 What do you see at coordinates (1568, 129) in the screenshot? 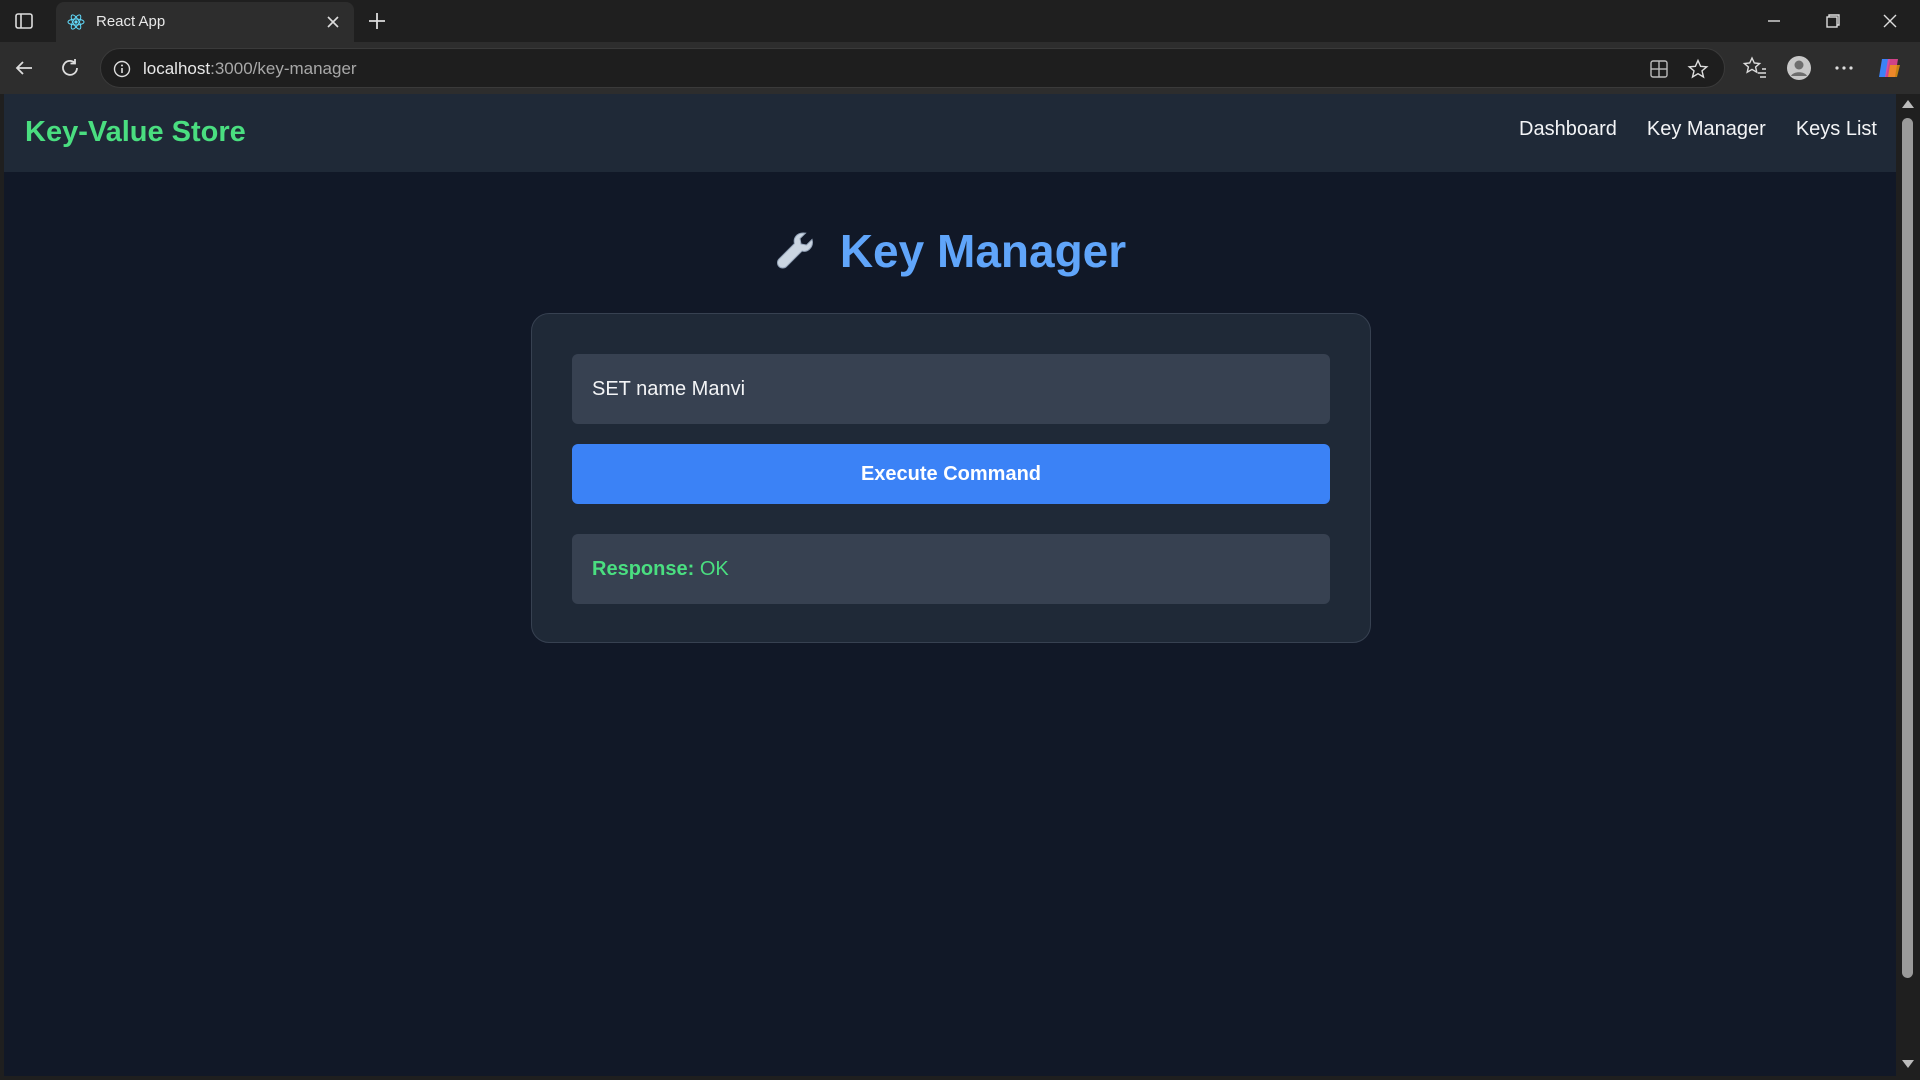
I see `nav-link-dashboard: Dashboard` at bounding box center [1568, 129].